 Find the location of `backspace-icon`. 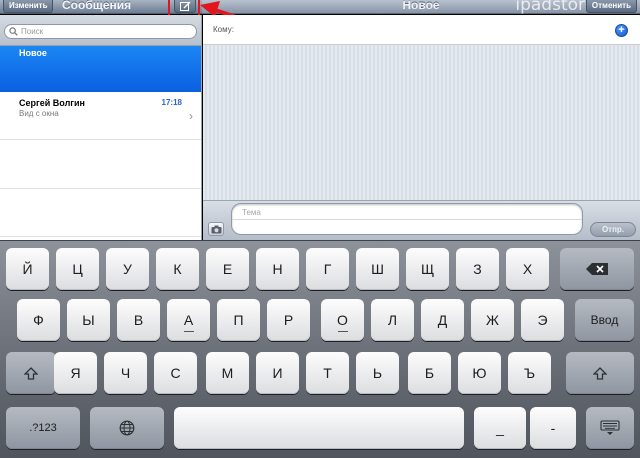

backspace-icon is located at coordinates (597, 269).